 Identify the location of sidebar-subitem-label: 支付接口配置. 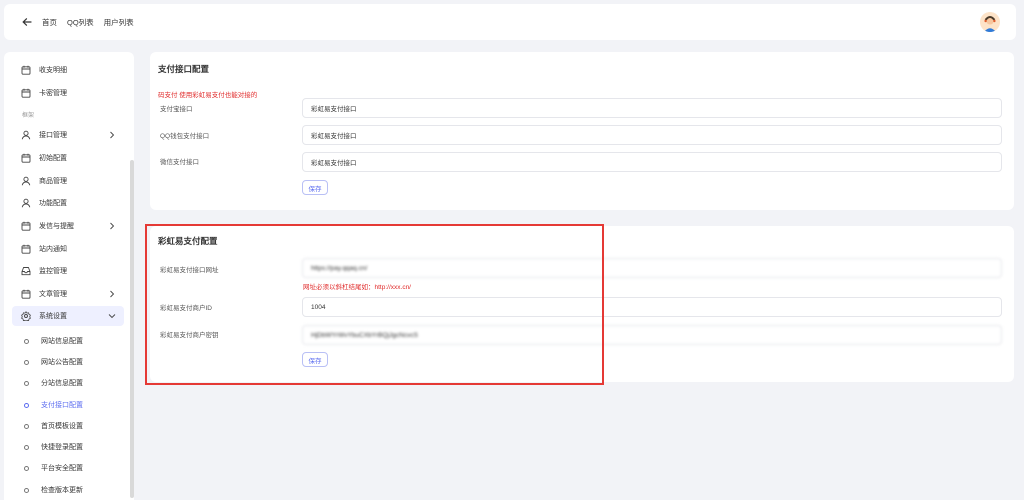
(62, 405).